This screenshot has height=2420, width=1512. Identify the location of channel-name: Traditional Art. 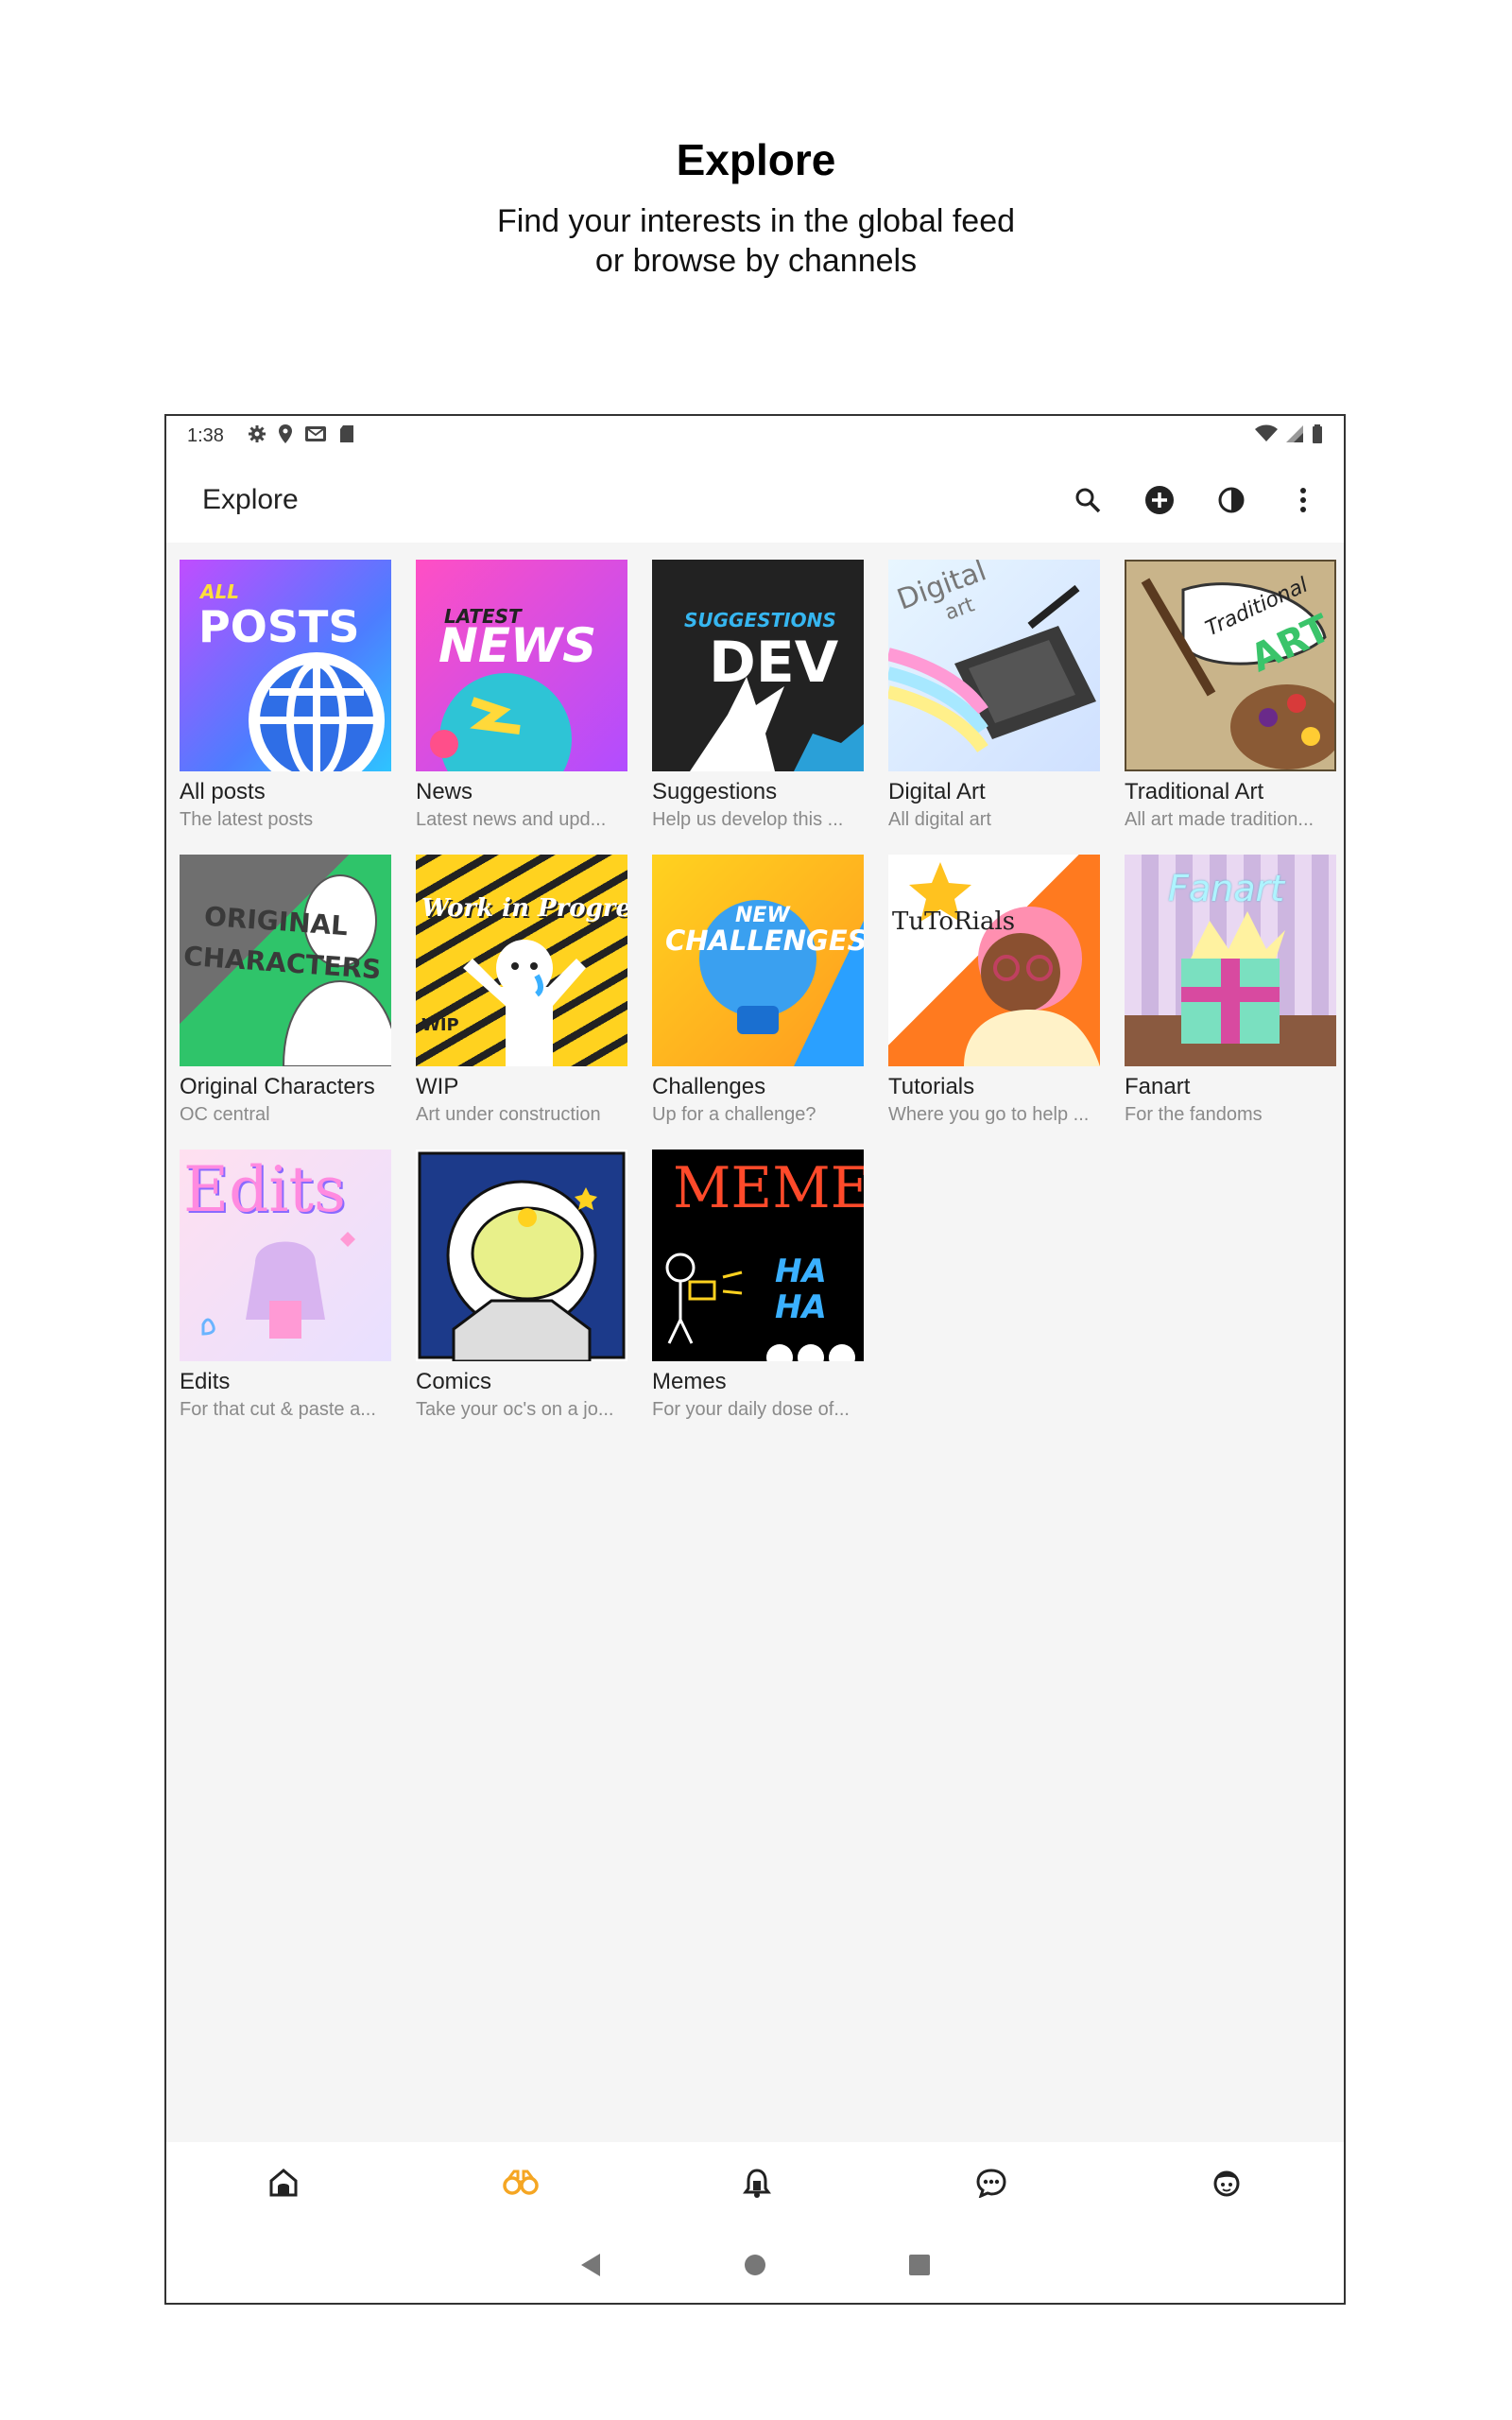
(1194, 792).